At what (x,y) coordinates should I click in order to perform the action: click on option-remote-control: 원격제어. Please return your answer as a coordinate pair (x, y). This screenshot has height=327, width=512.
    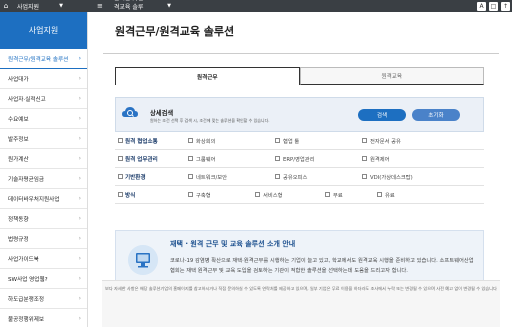
    Looking at the image, I should click on (376, 159).